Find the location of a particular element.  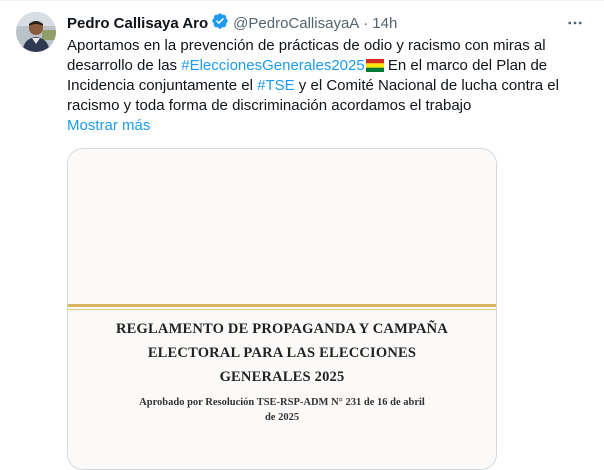

bolivia-flag-emoji is located at coordinates (374, 65).